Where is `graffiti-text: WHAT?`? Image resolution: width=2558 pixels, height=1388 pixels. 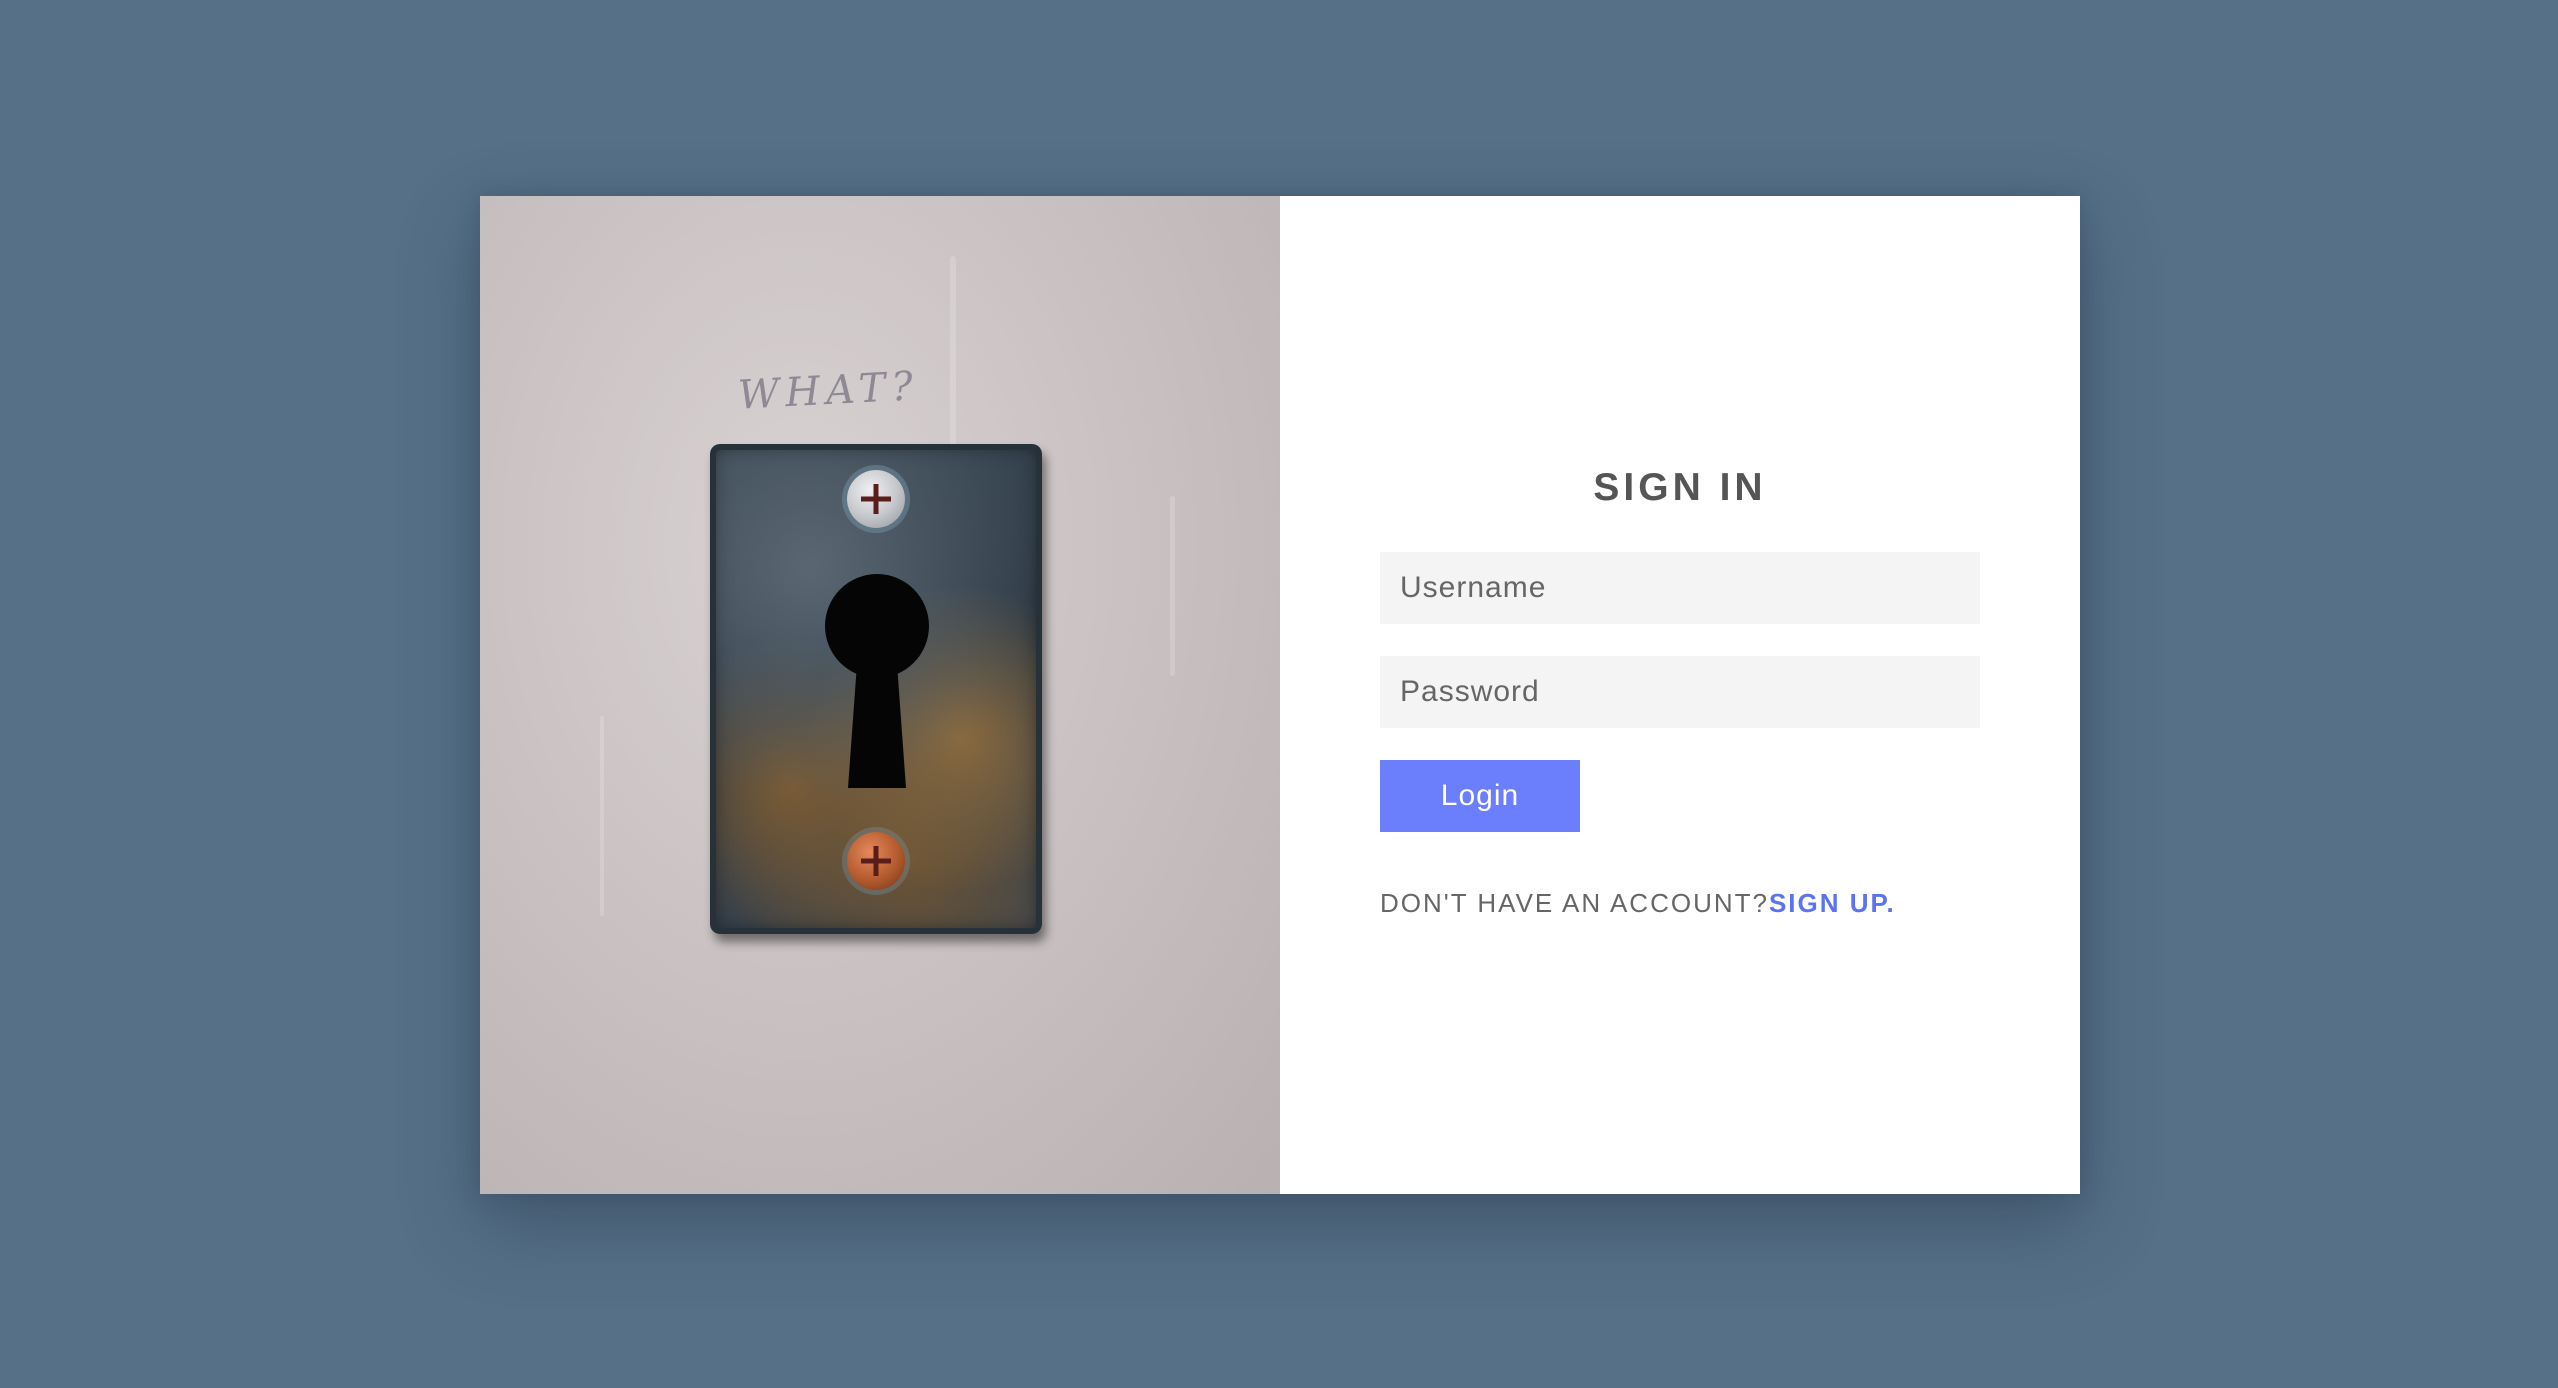
graffiti-text: WHAT? is located at coordinates (828, 391).